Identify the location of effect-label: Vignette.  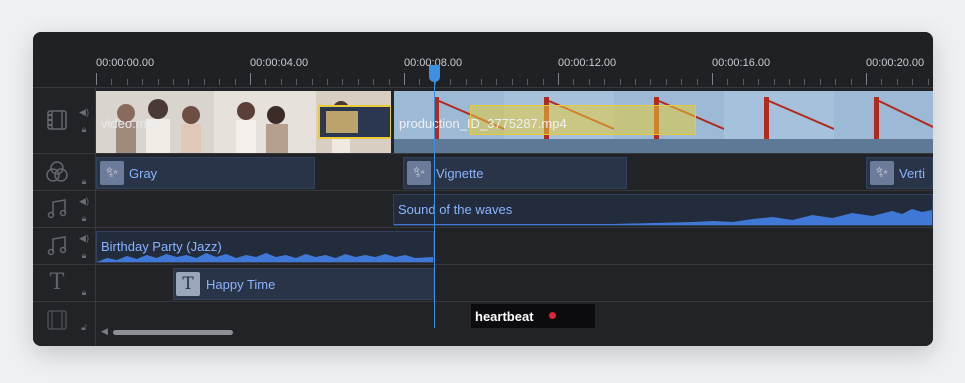
(460, 173).